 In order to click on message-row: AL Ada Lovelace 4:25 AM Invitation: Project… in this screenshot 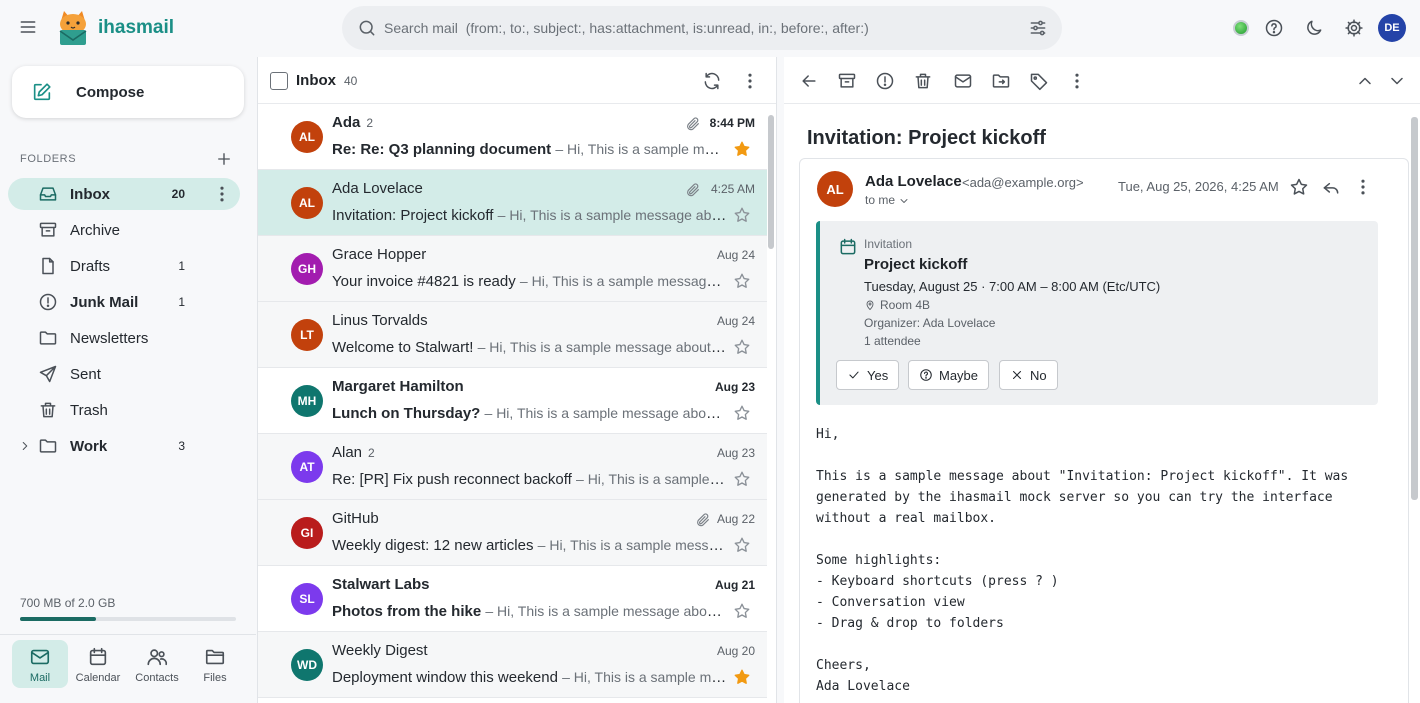, I will do `click(512, 203)`.